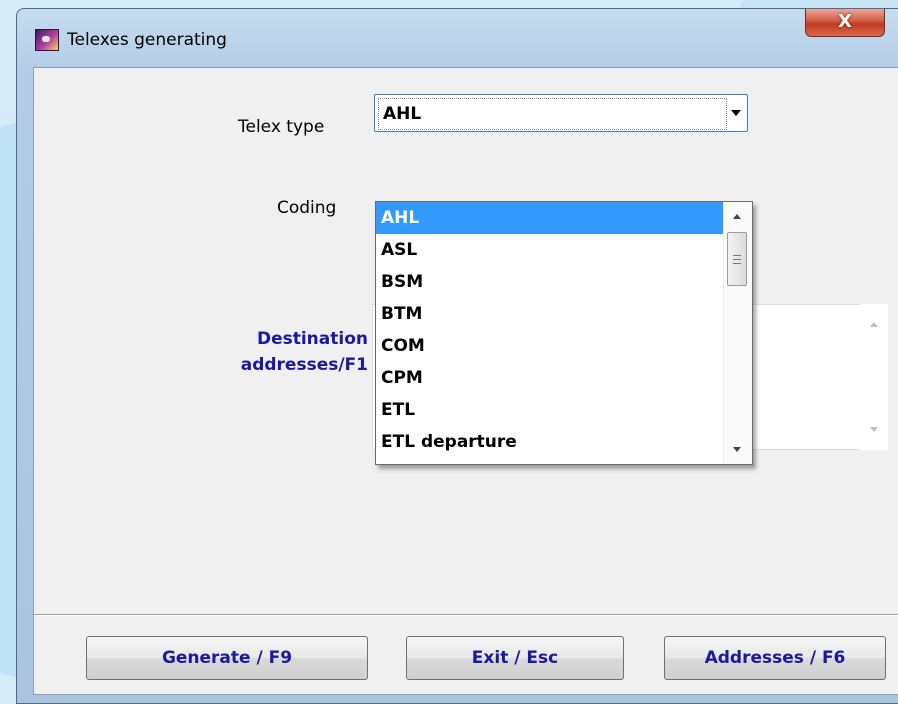  What do you see at coordinates (251, 352) in the screenshot?
I see `destination-label: Destination addresses/F1` at bounding box center [251, 352].